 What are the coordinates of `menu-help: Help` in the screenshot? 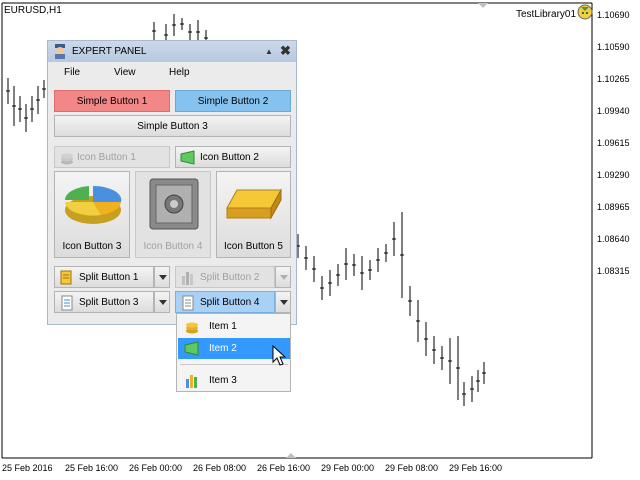 It's located at (179, 72).